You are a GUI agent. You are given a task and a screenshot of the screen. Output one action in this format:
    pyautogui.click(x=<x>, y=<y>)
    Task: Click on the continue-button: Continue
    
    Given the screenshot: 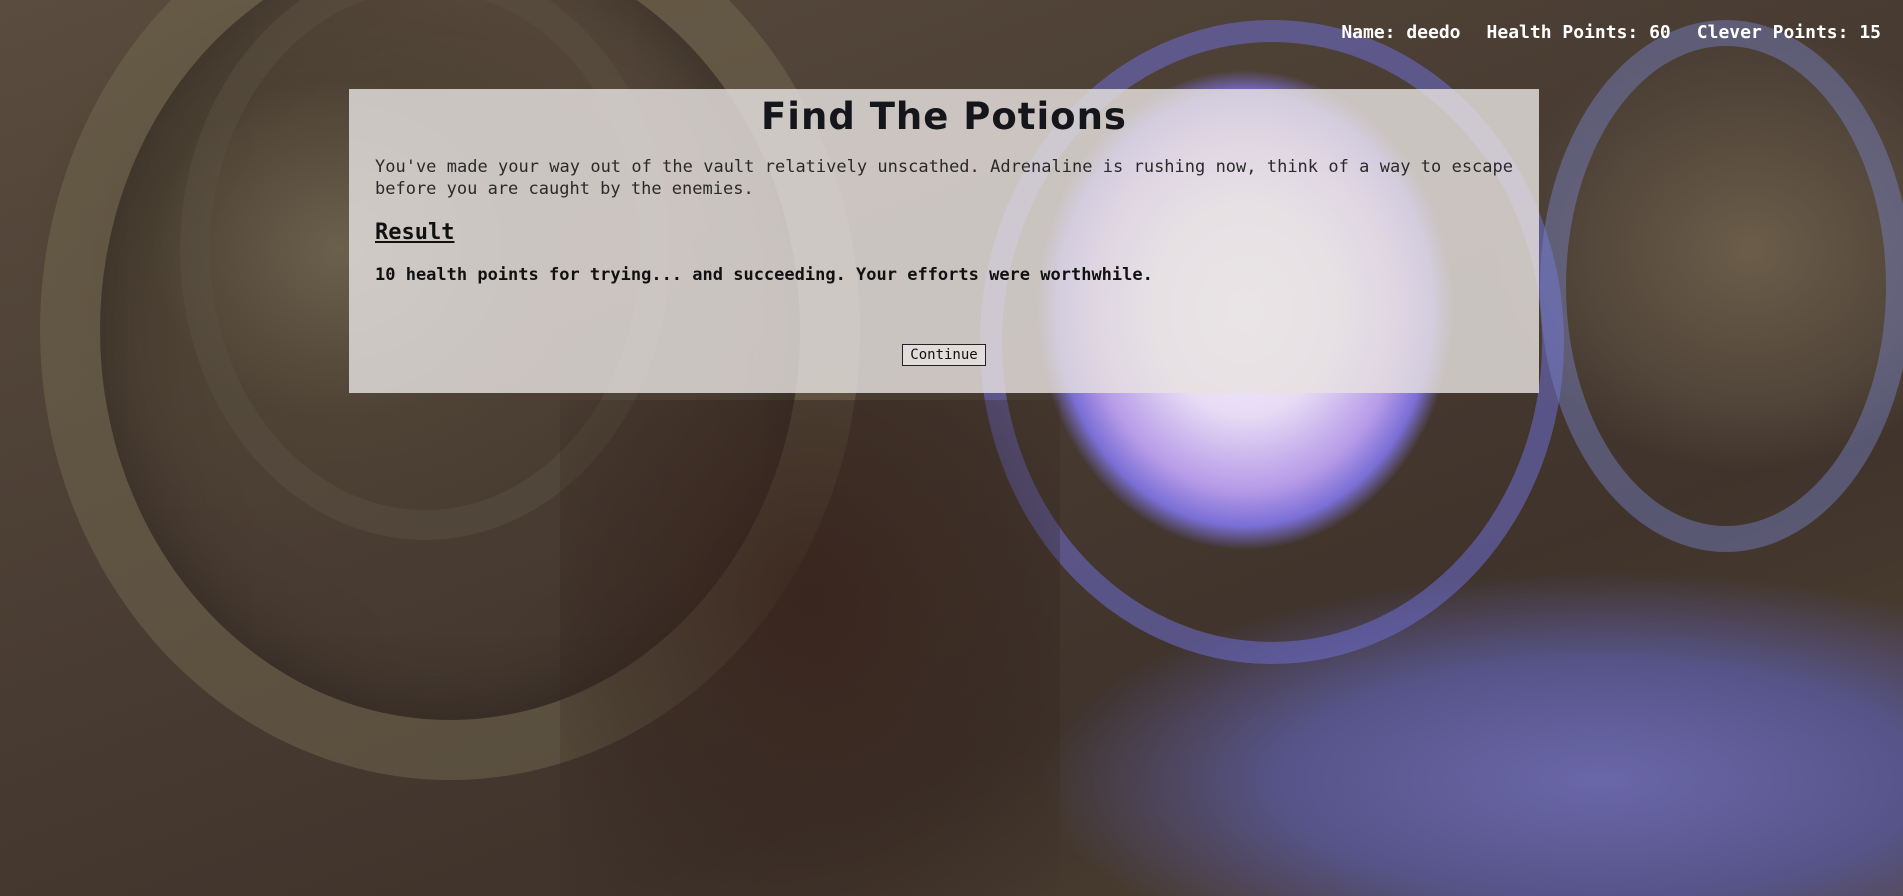 What is the action you would take?
    pyautogui.click(x=944, y=355)
    